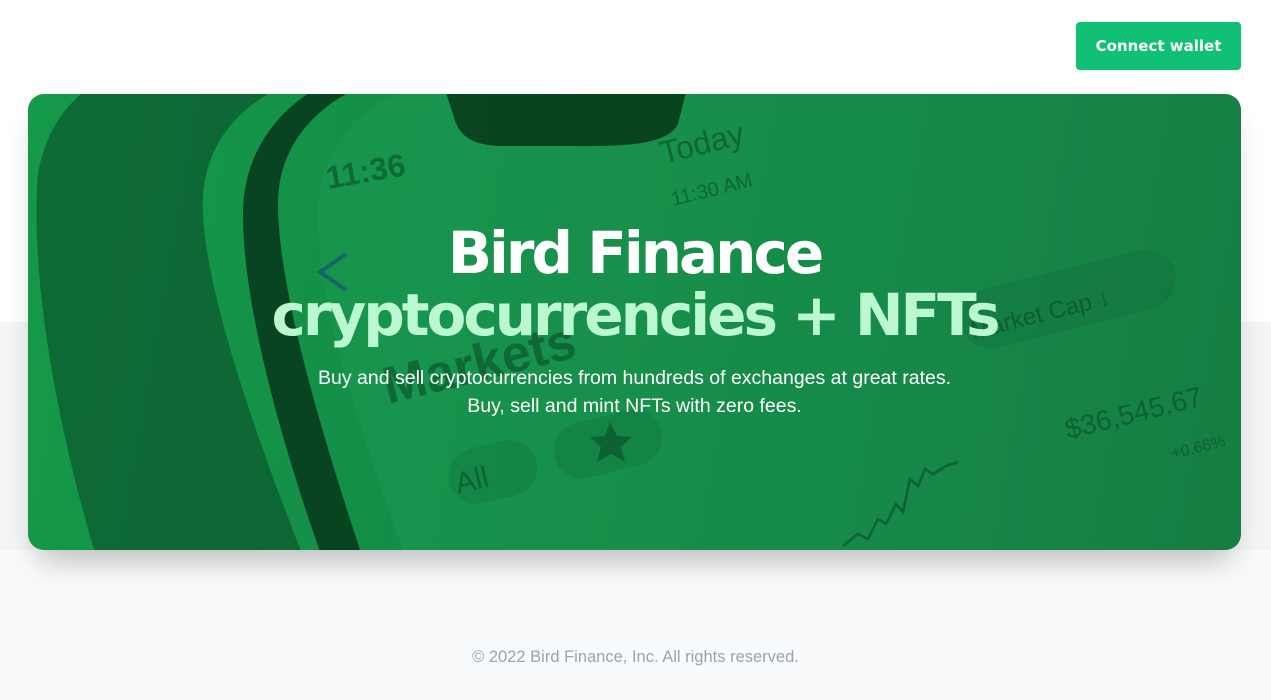 The height and width of the screenshot is (700, 1271). Describe the element at coordinates (635, 47) in the screenshot. I see `top-header: Connect wallet` at that location.